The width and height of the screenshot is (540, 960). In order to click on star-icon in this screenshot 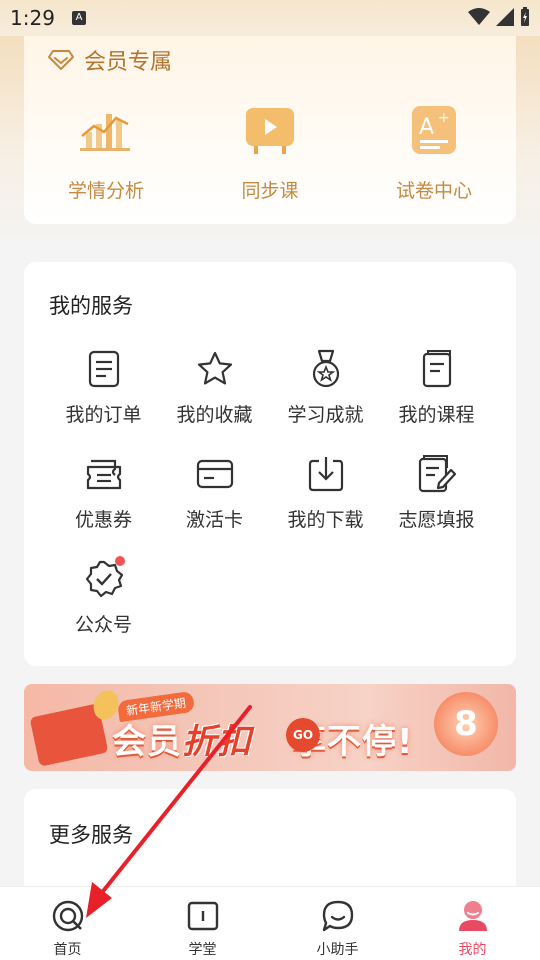, I will do `click(215, 369)`.